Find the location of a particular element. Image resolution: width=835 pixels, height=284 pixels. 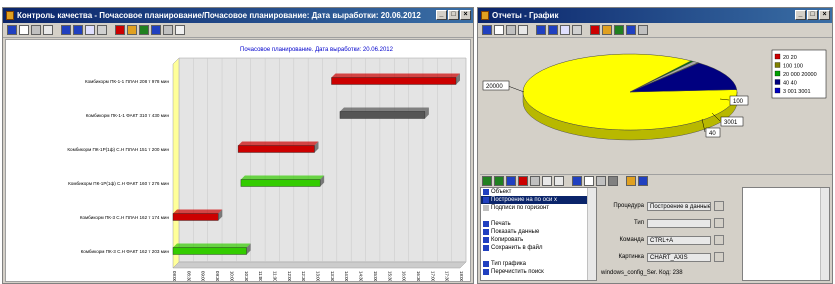

edit-icon is located at coordinates (511, 181).